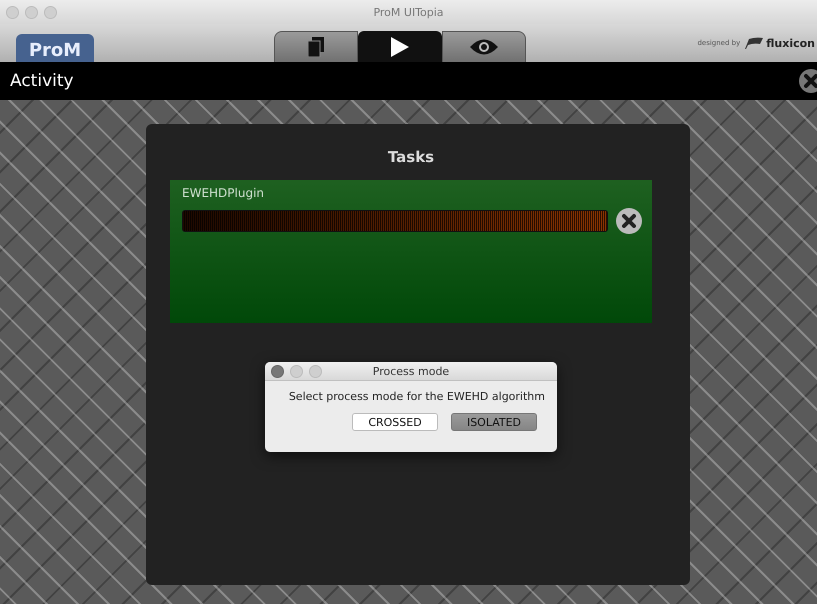  I want to click on close-button, so click(277, 371).